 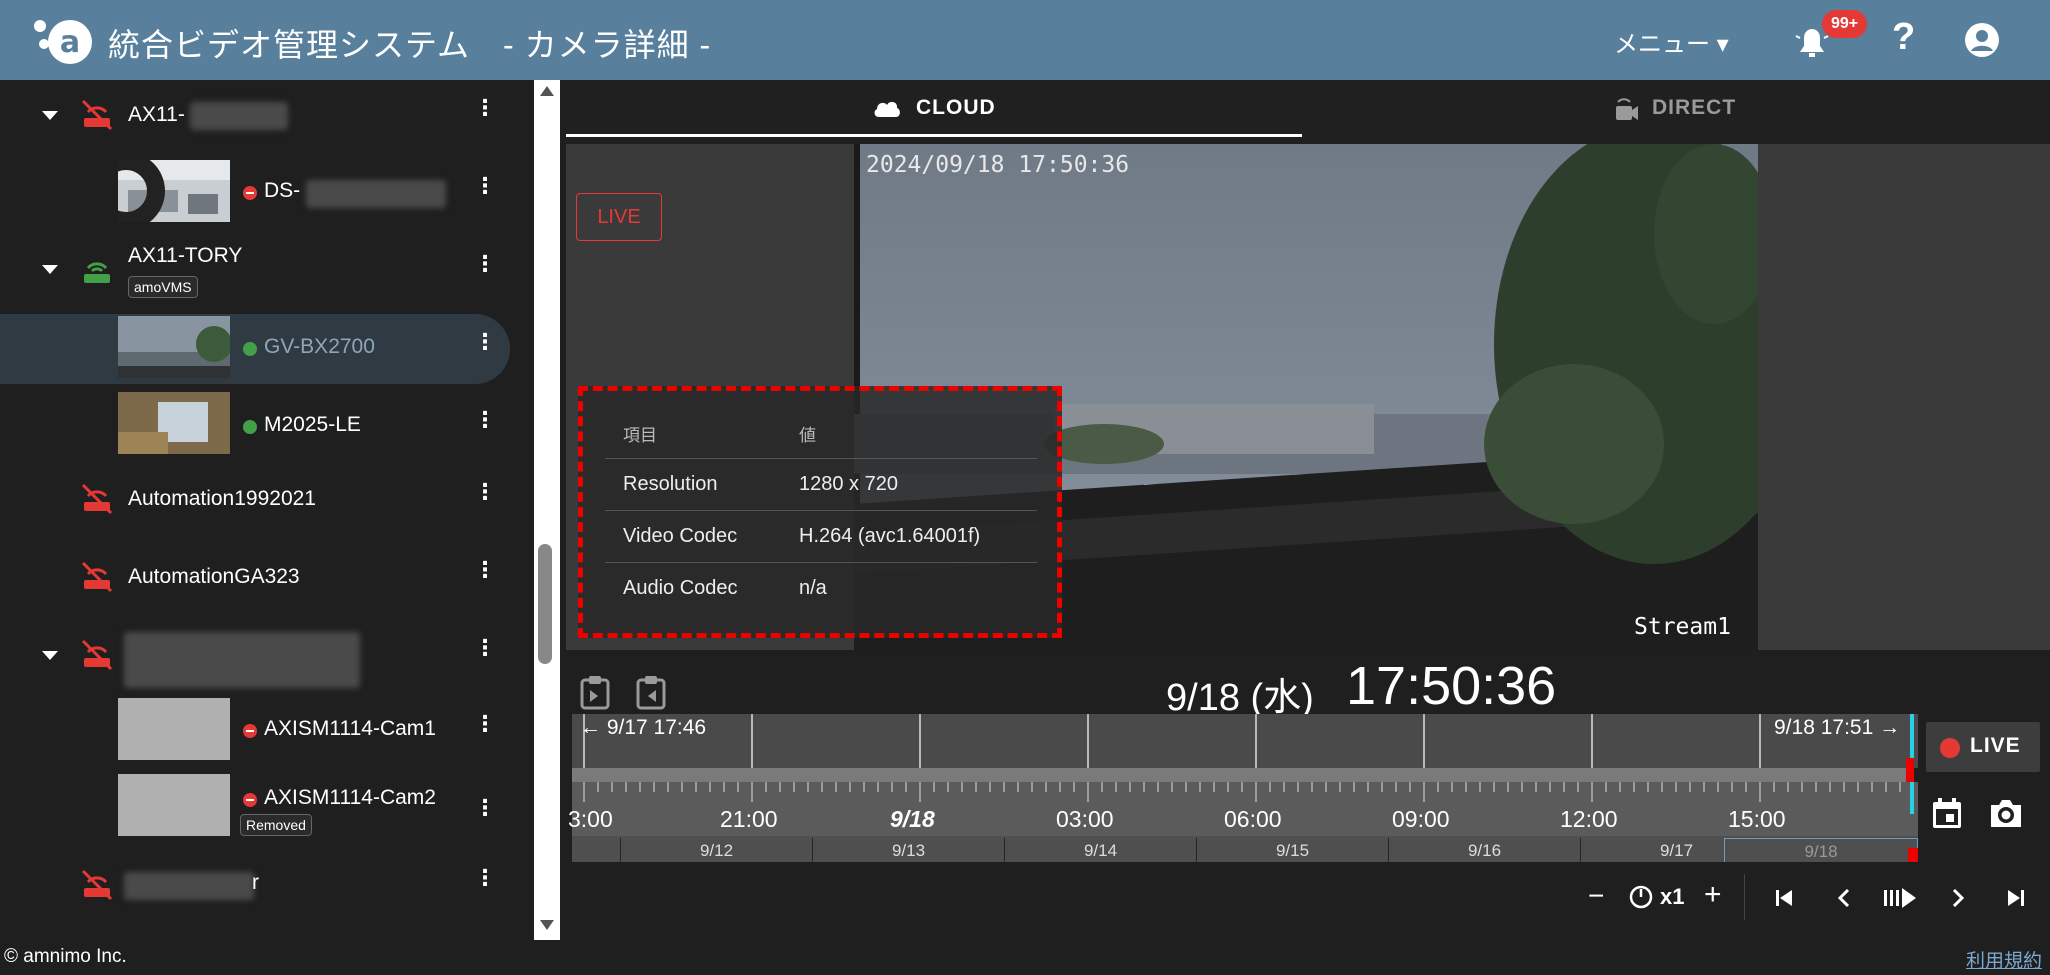 What do you see at coordinates (255, 809) in the screenshot?
I see `tree-row-camera: AXISM1114-Cam2 Removed ⋮` at bounding box center [255, 809].